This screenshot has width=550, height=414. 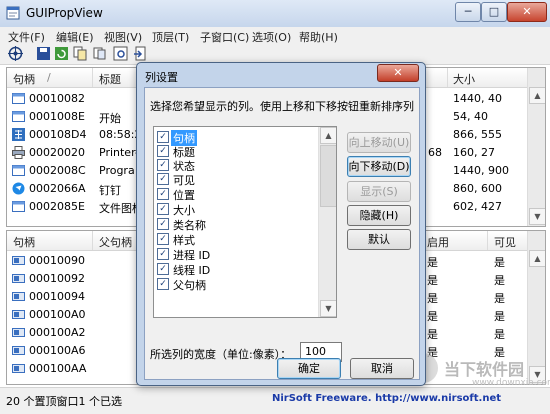 What do you see at coordinates (536, 307) in the screenshot?
I see `bottom-list-scrollbar: ▲ ▼` at bounding box center [536, 307].